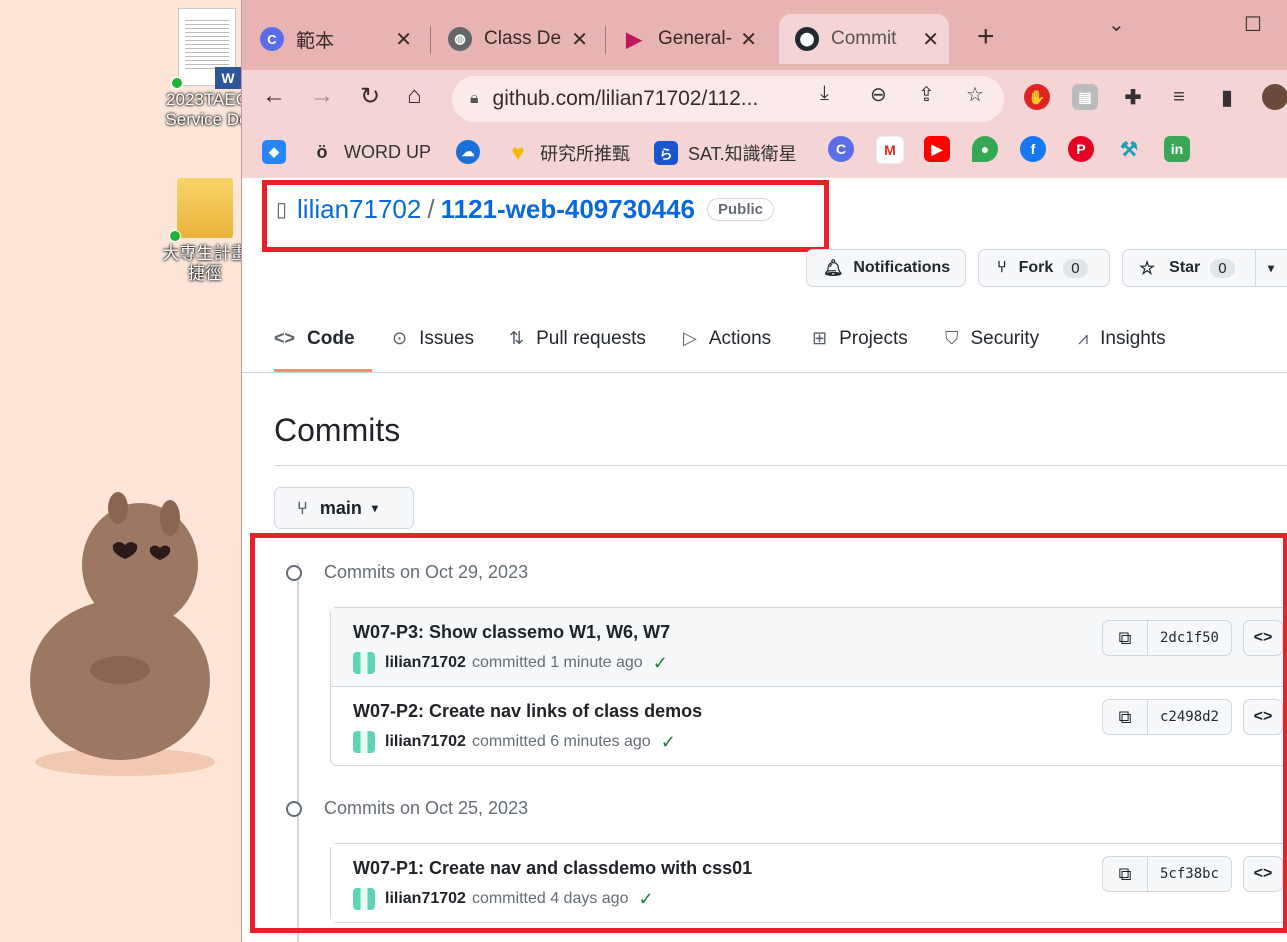 This screenshot has height=942, width=1287. Describe the element at coordinates (274, 96) in the screenshot. I see `back-icon: ←` at that location.